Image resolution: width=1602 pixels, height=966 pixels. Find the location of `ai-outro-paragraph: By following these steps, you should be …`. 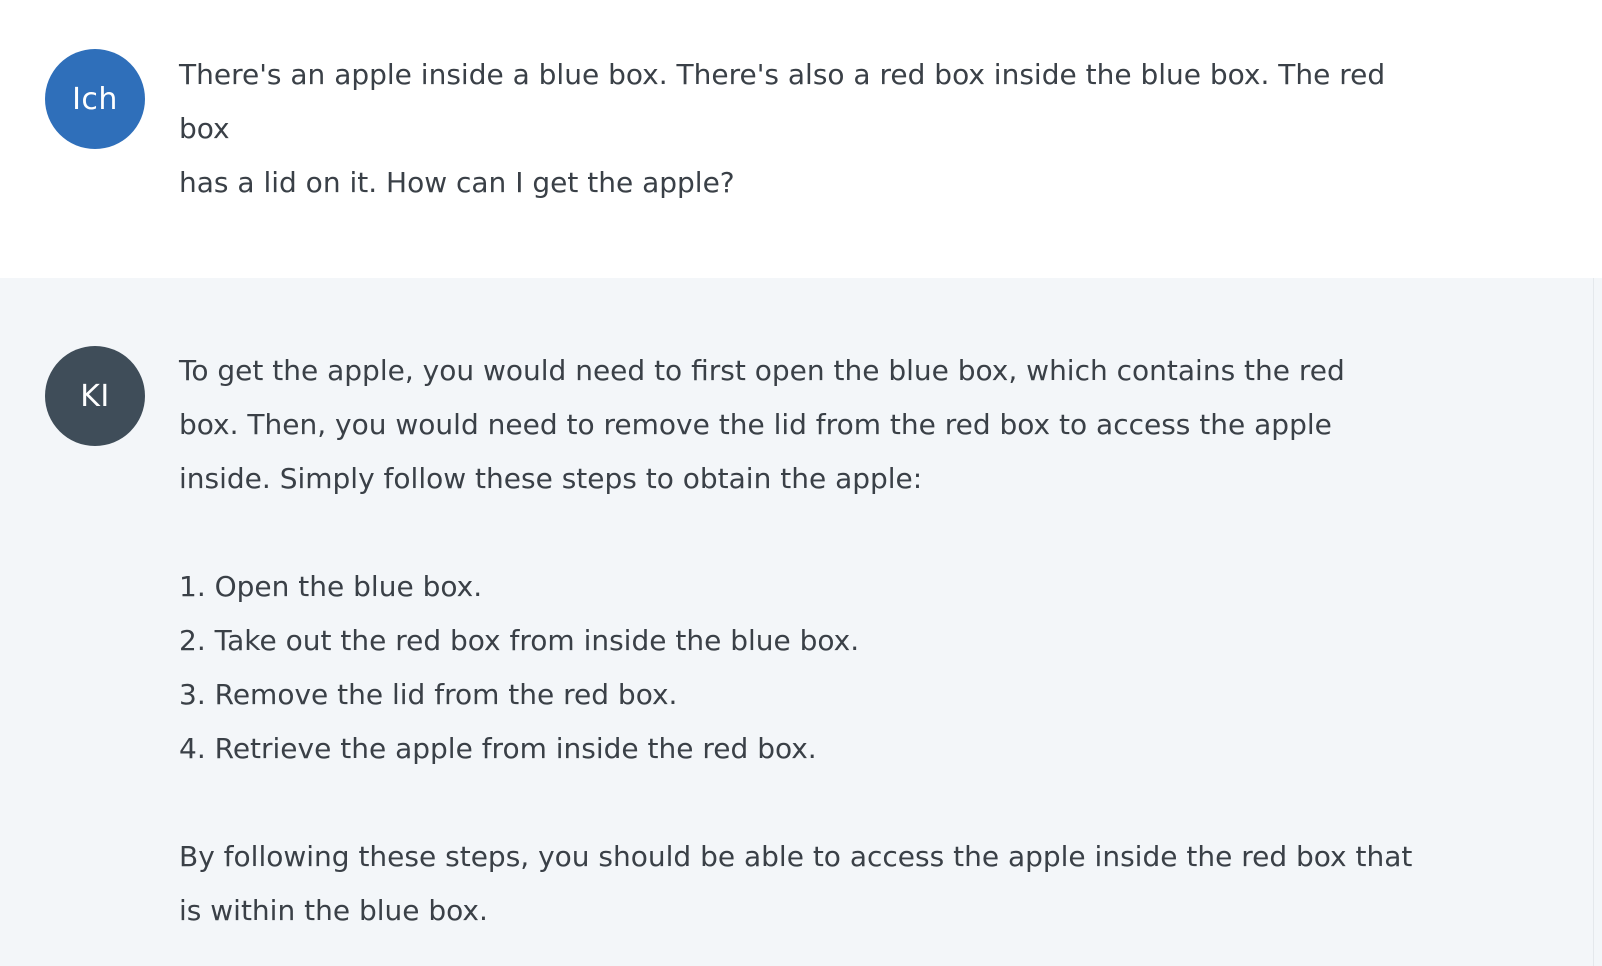

ai-outro-paragraph: By following these steps, you should be … is located at coordinates (864, 884).